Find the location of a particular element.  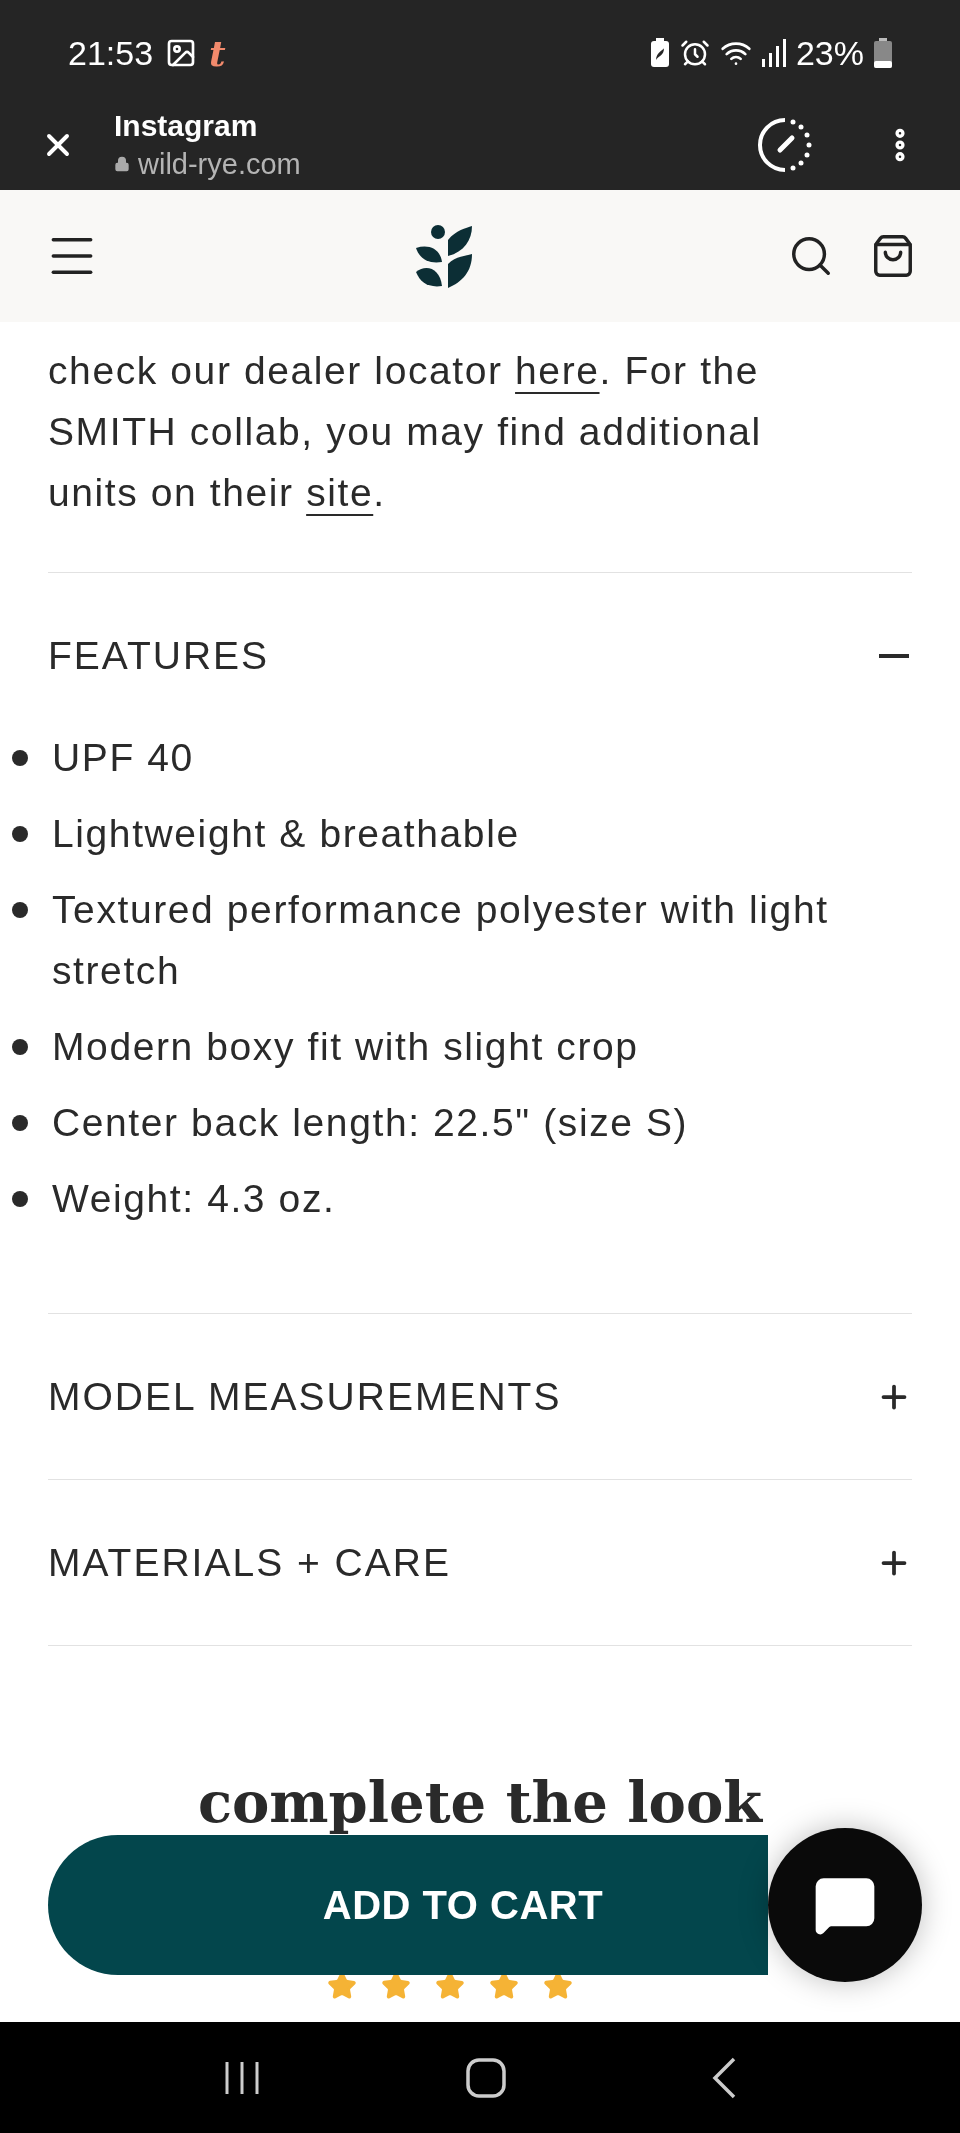

feature-item: Textured performance polyester with light stretch is located at coordinates (441, 940).